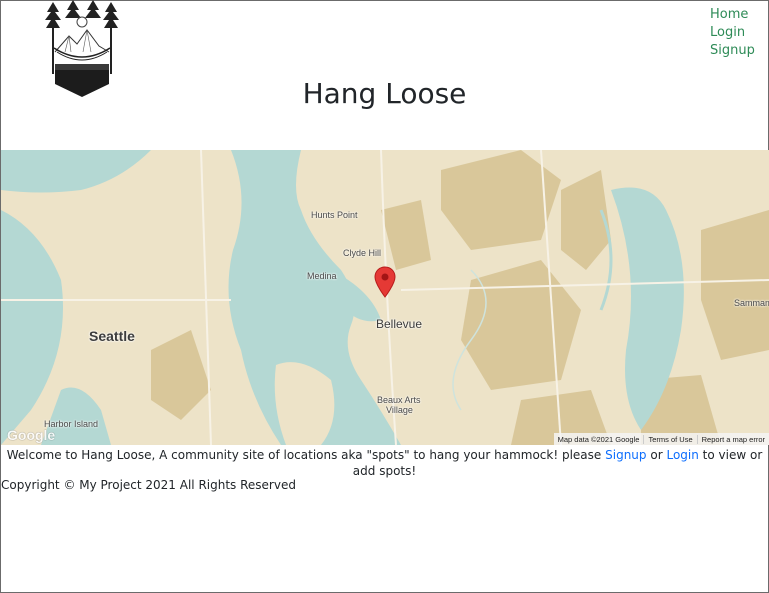 The height and width of the screenshot is (593, 769). I want to click on terms-of-use-link: Terms of Use, so click(669, 439).